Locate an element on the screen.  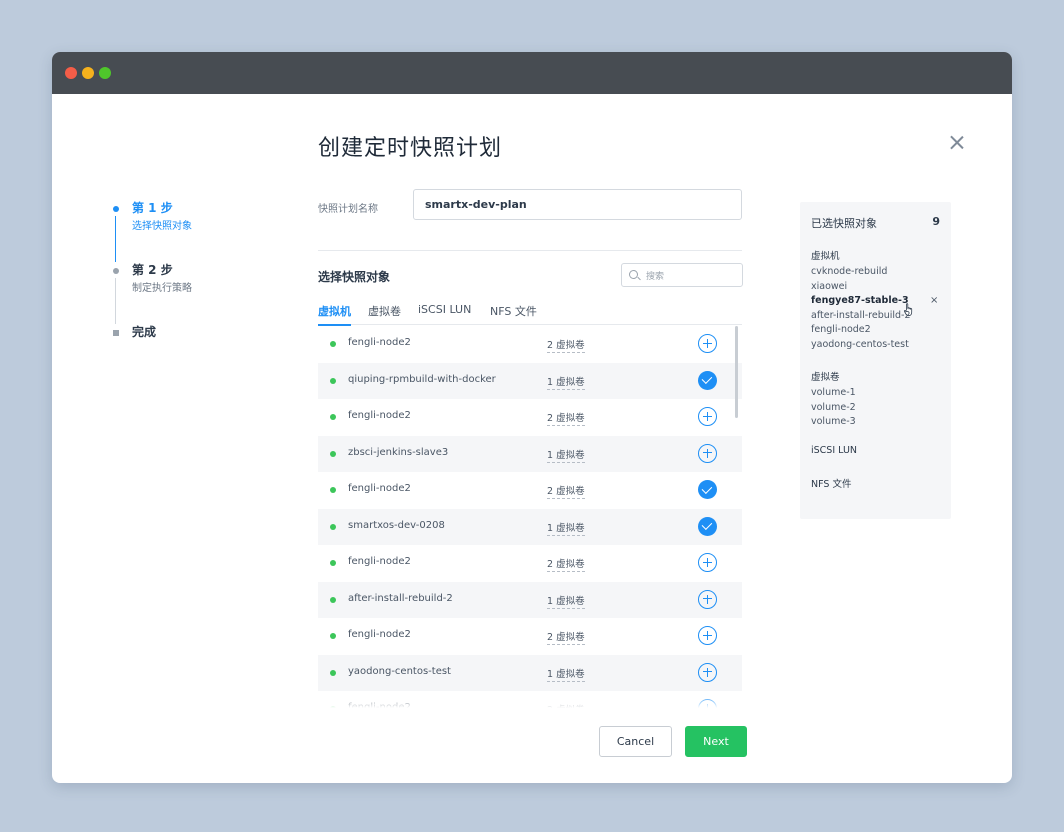
selected-vm-item: fengye87-stable-3 is located at coordinates (860, 301).